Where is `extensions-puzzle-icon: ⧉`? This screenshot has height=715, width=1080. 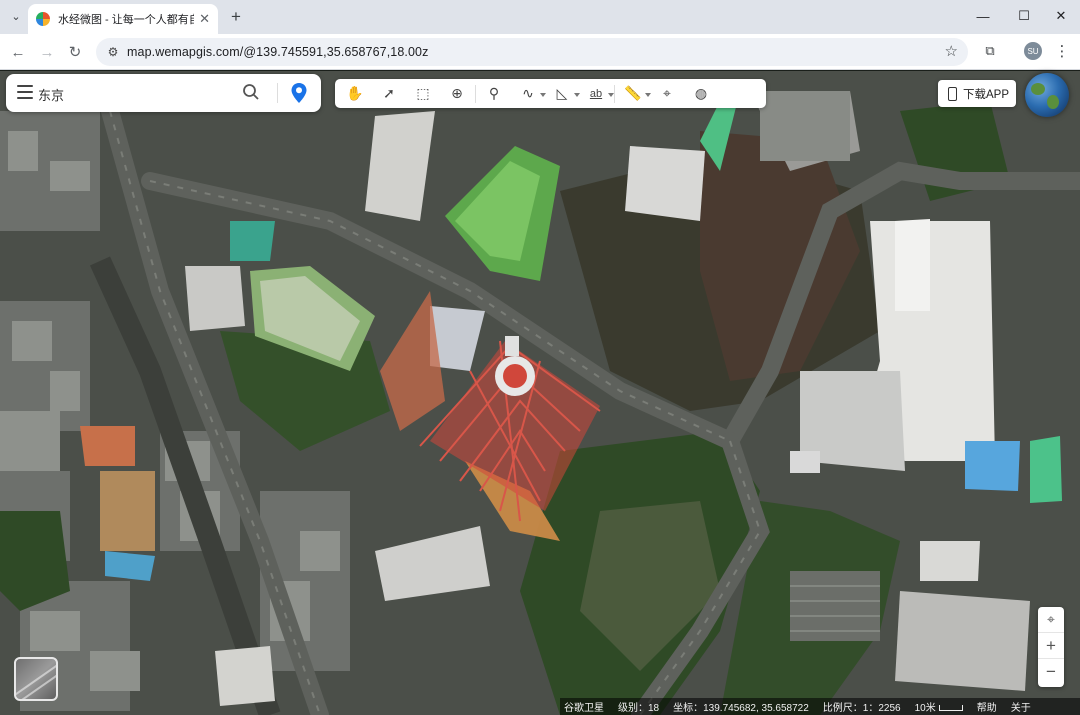
extensions-puzzle-icon: ⧉ is located at coordinates (990, 51).